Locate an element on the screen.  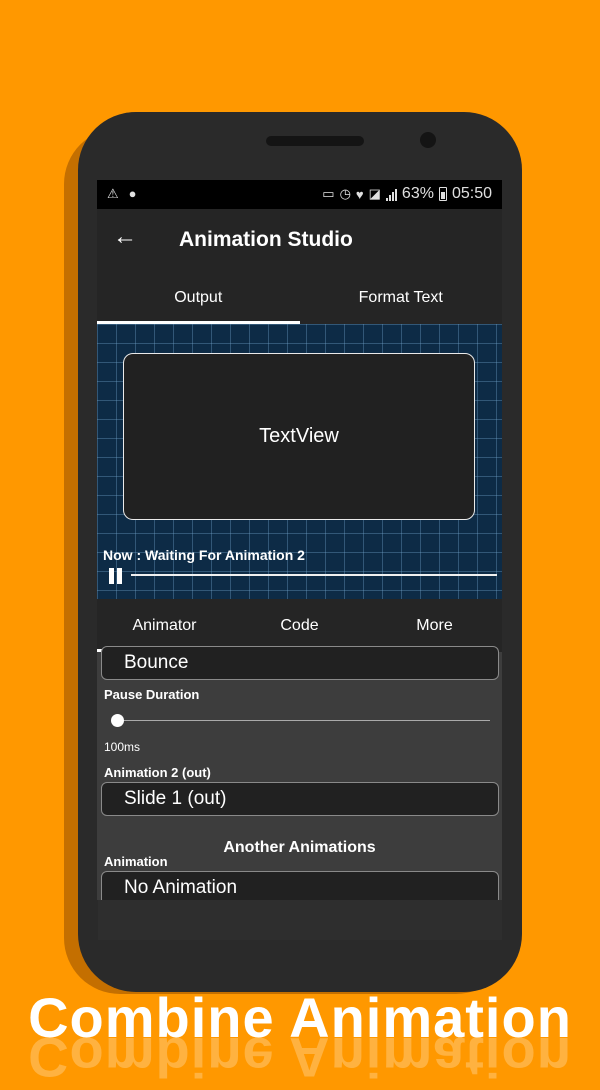
textview-preview: TextView is located at coordinates (299, 436).